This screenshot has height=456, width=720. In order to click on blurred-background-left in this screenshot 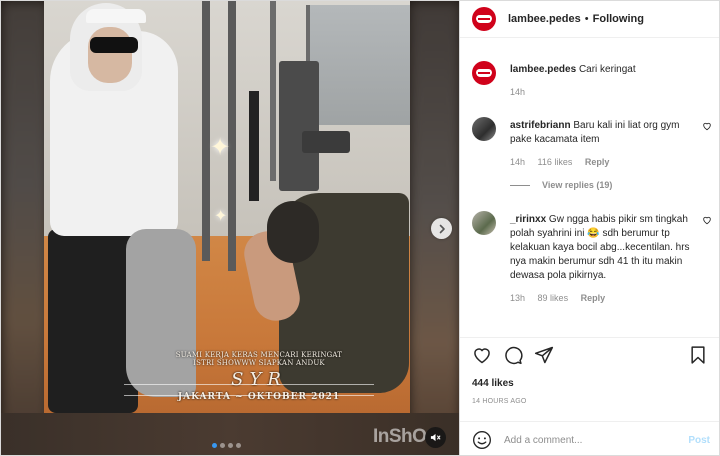, I will do `click(25, 228)`.